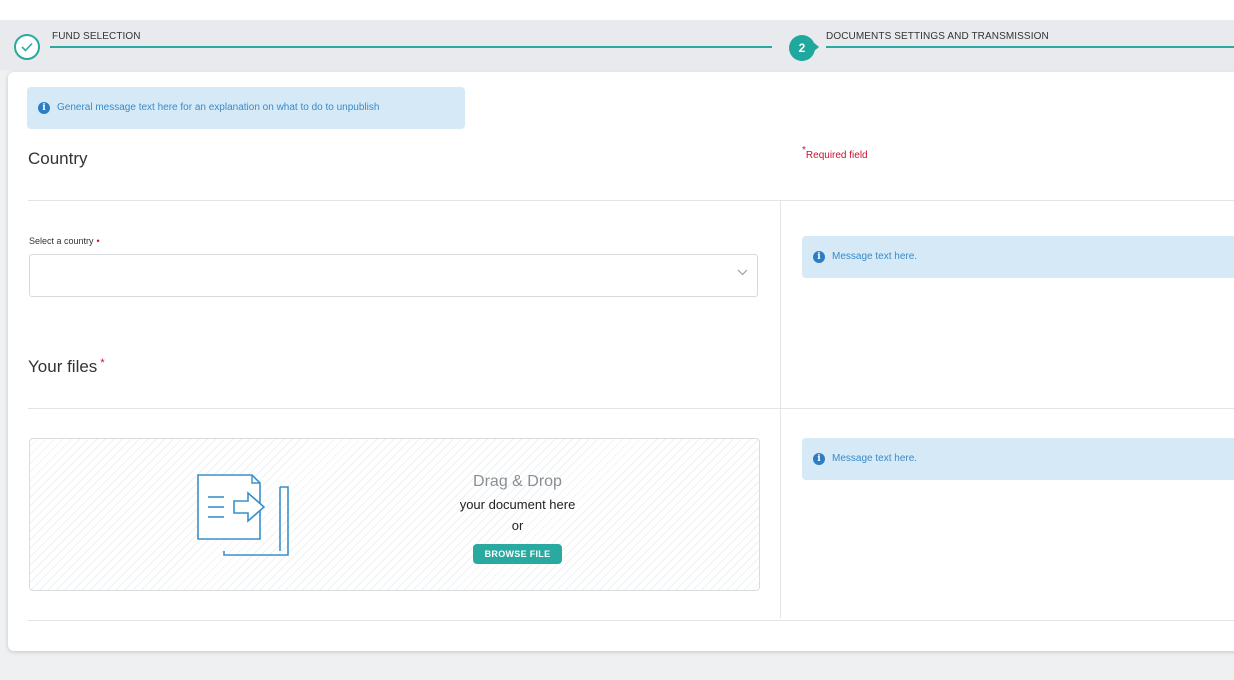 The image size is (1234, 680). I want to click on files-info-message: i Message text here., so click(1018, 459).